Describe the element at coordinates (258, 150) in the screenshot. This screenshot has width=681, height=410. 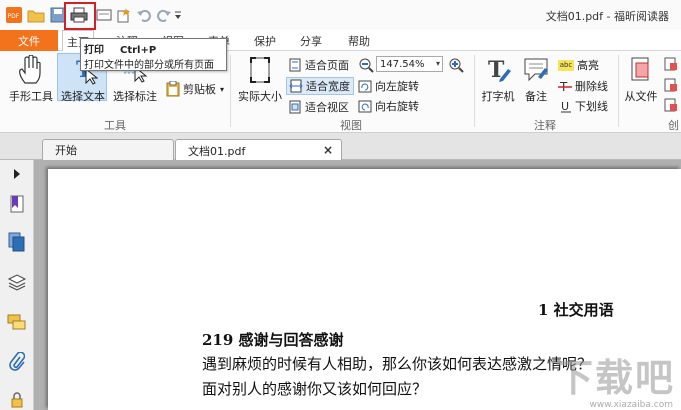
I see `tab-document: 文档01.pdf ×` at that location.